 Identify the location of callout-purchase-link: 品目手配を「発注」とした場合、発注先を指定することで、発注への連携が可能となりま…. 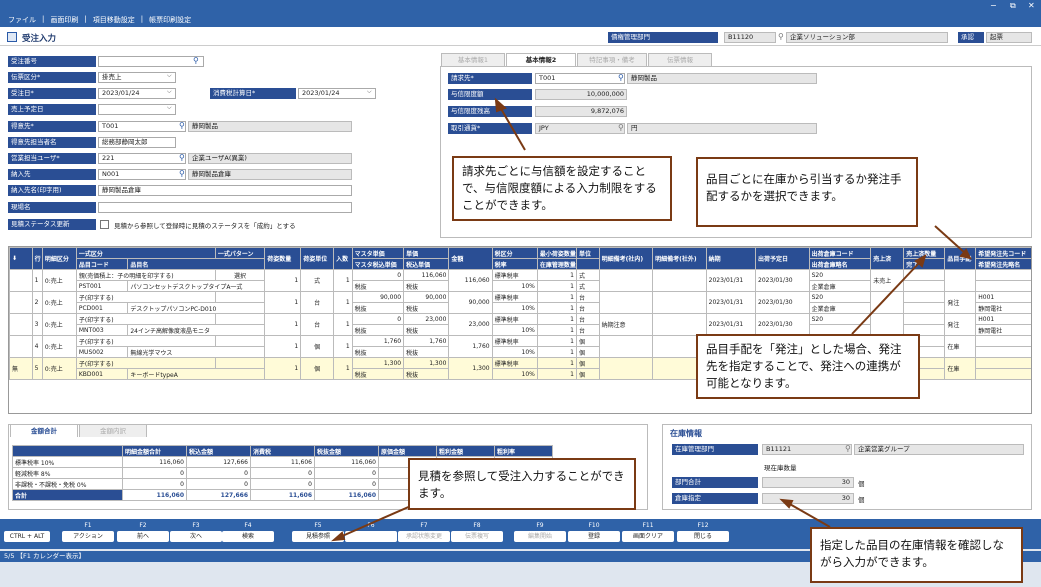
(808, 366).